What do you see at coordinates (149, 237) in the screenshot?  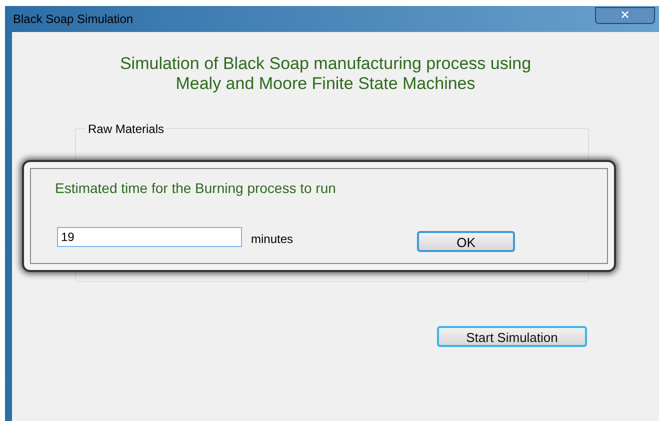 I see `minutes-input: 19` at bounding box center [149, 237].